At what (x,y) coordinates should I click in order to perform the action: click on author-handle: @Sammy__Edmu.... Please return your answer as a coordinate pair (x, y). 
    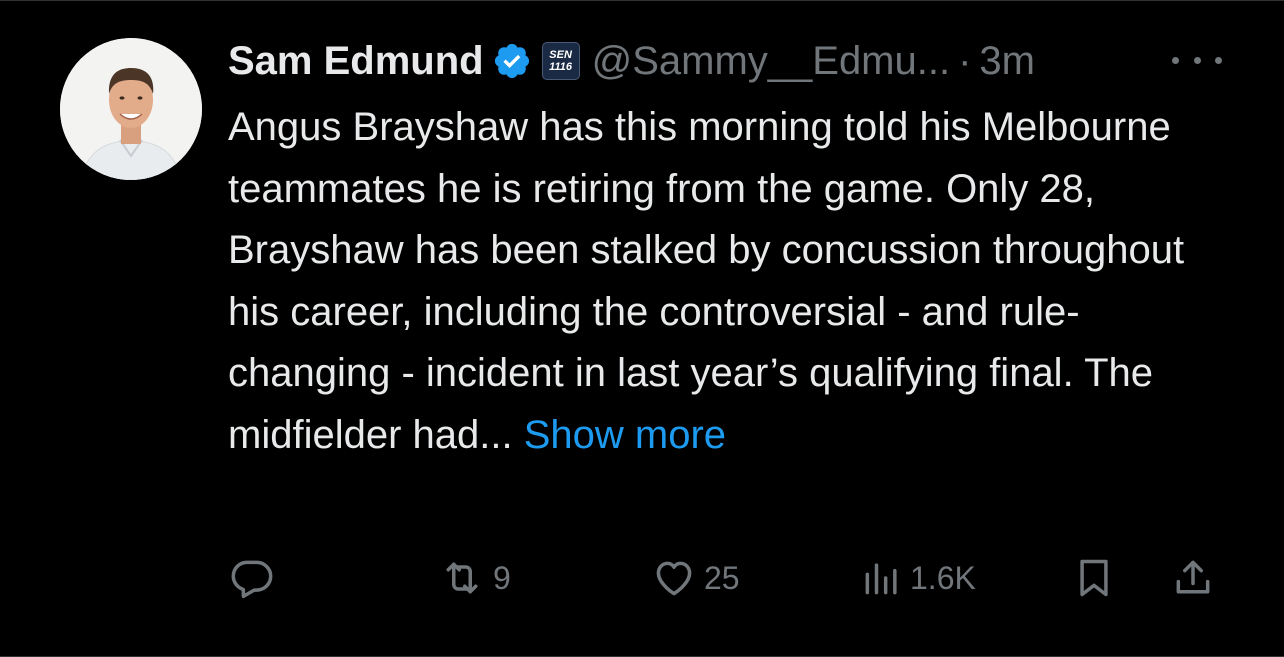
    Looking at the image, I should click on (771, 61).